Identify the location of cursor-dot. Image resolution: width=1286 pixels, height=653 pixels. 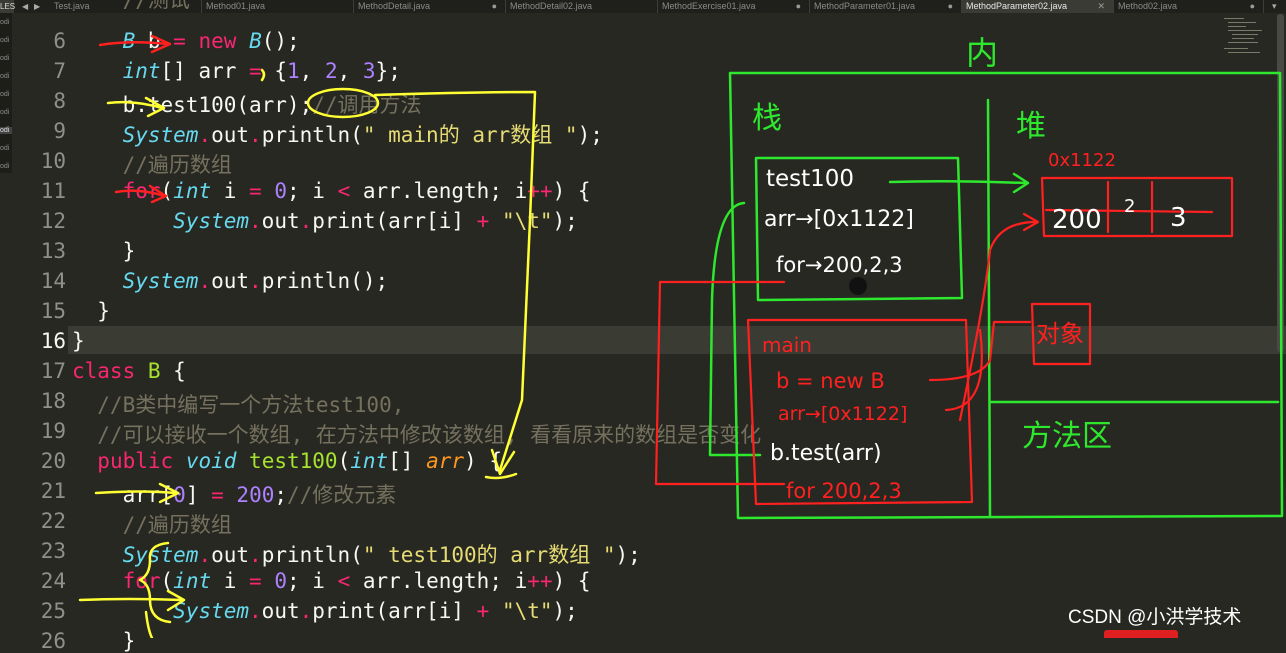
(858, 286).